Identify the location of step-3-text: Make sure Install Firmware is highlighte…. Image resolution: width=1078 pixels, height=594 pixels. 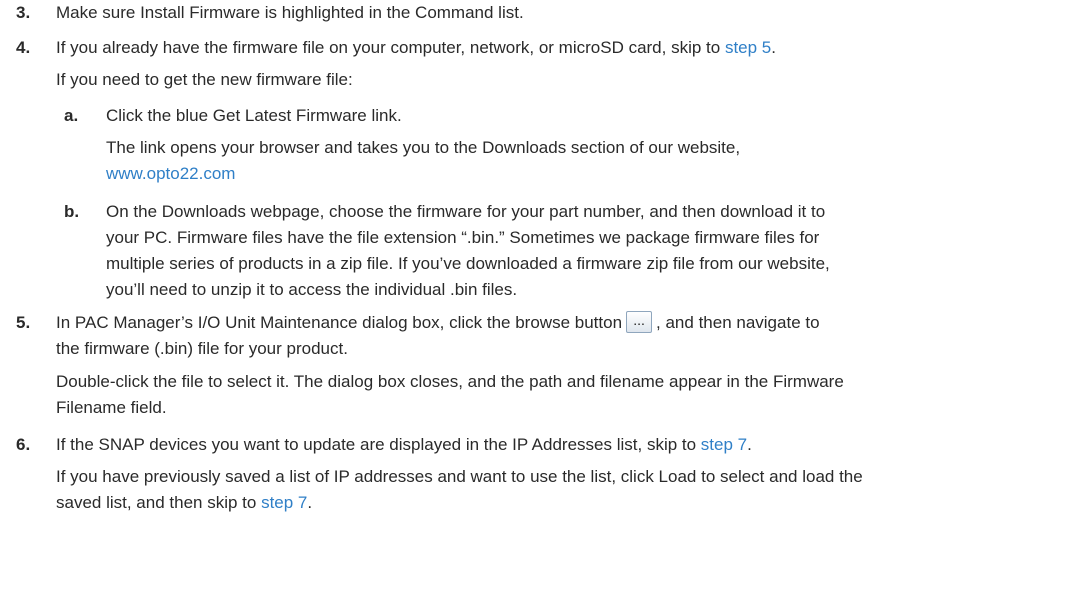
(290, 12).